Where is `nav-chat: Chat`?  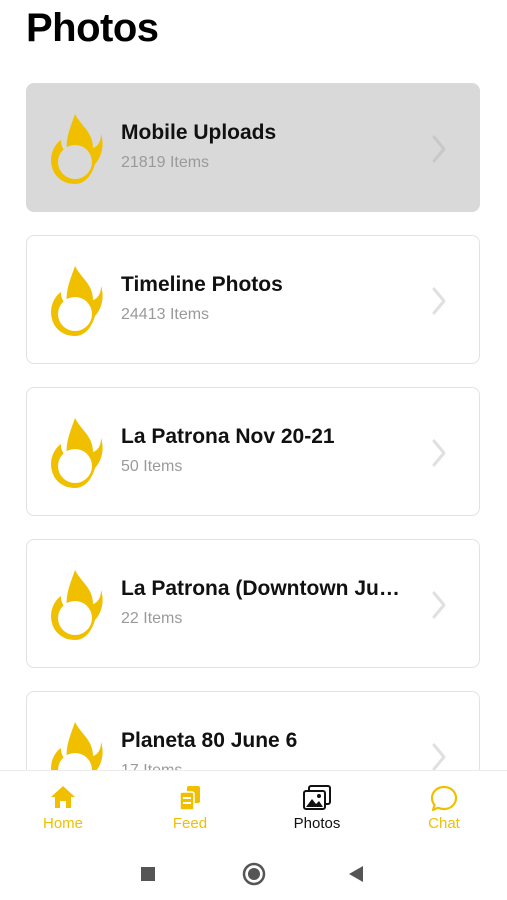 nav-chat: Chat is located at coordinates (444, 807).